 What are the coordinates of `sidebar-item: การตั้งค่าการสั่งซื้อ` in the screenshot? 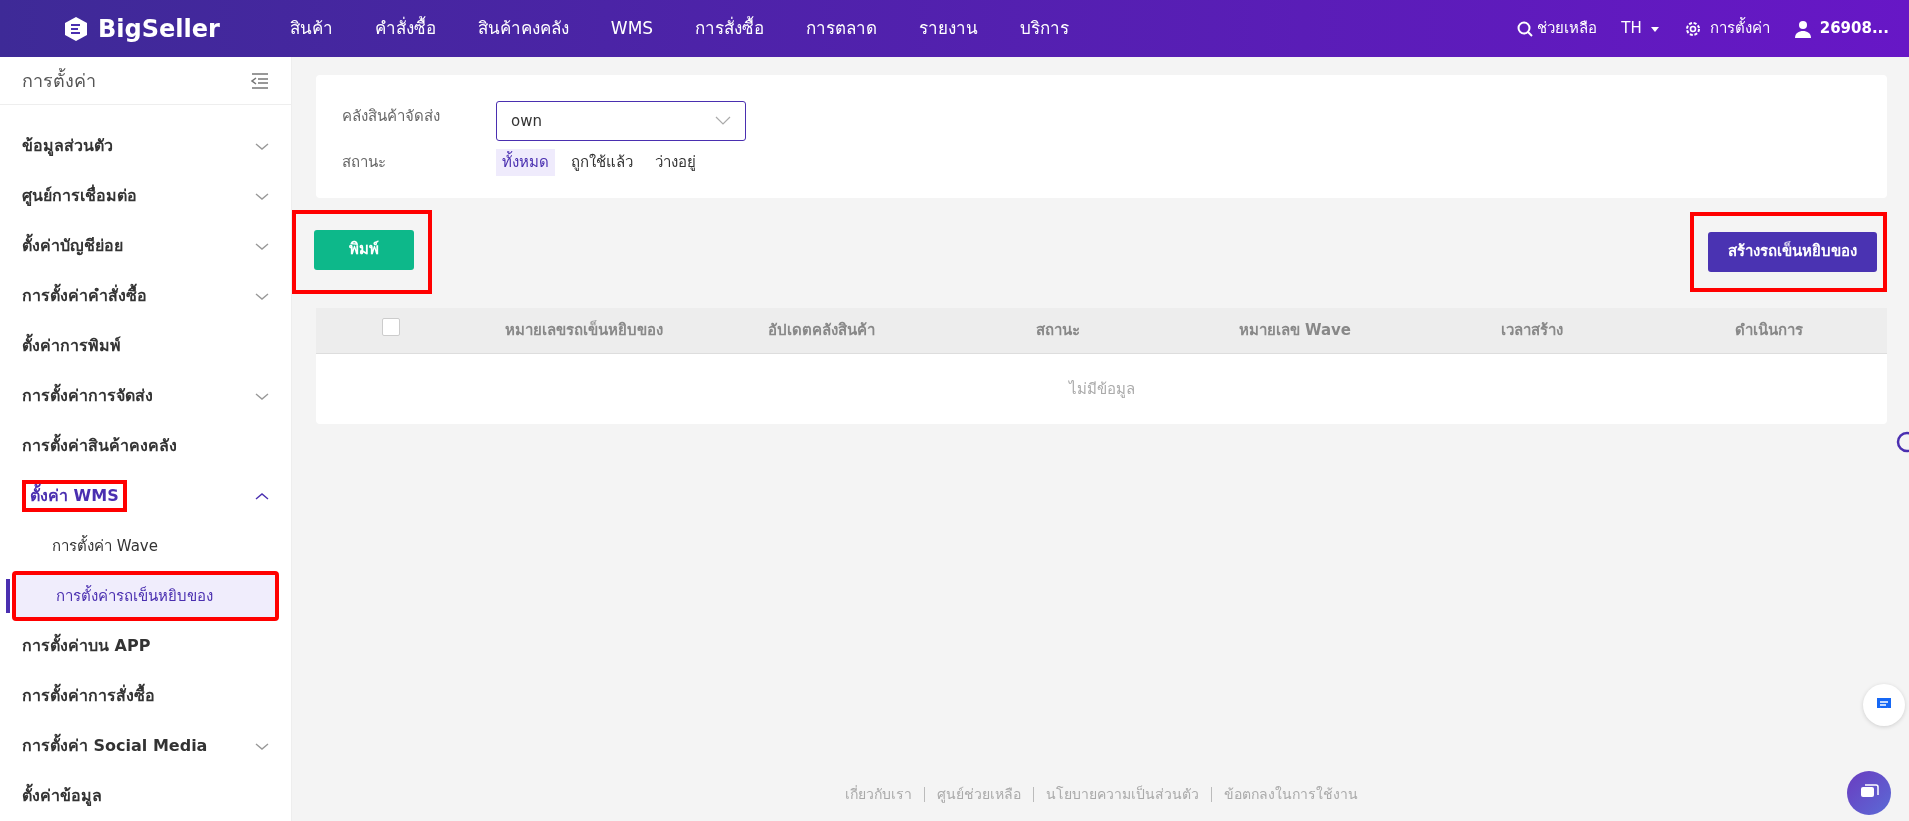 It's located at (88, 696).